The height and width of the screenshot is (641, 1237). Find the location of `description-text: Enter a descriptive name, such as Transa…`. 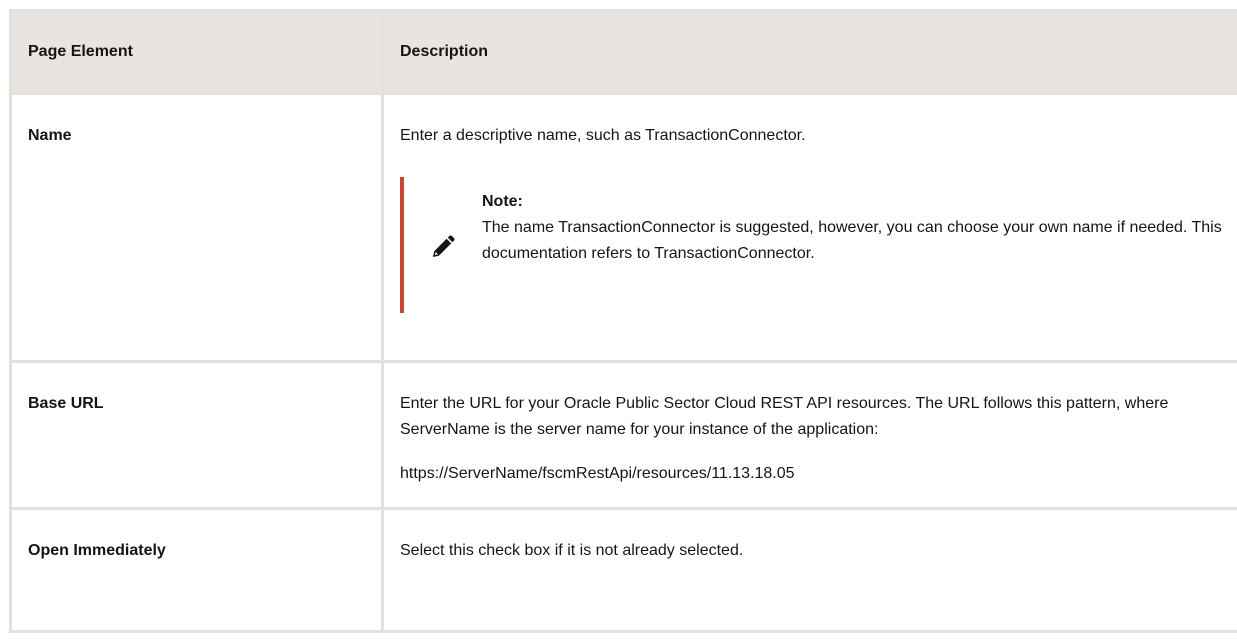

description-text: Enter a descriptive name, such as Transa… is located at coordinates (603, 135).